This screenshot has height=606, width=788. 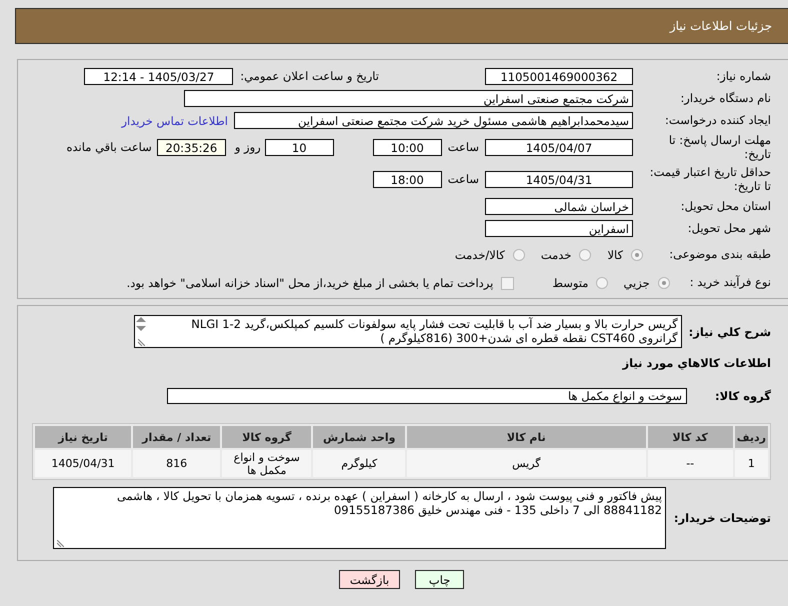 I want to click on days-field: 10, so click(x=299, y=147).